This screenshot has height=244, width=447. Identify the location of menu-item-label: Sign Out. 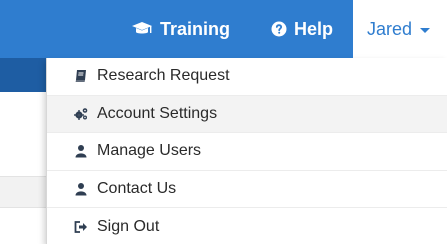
(128, 226).